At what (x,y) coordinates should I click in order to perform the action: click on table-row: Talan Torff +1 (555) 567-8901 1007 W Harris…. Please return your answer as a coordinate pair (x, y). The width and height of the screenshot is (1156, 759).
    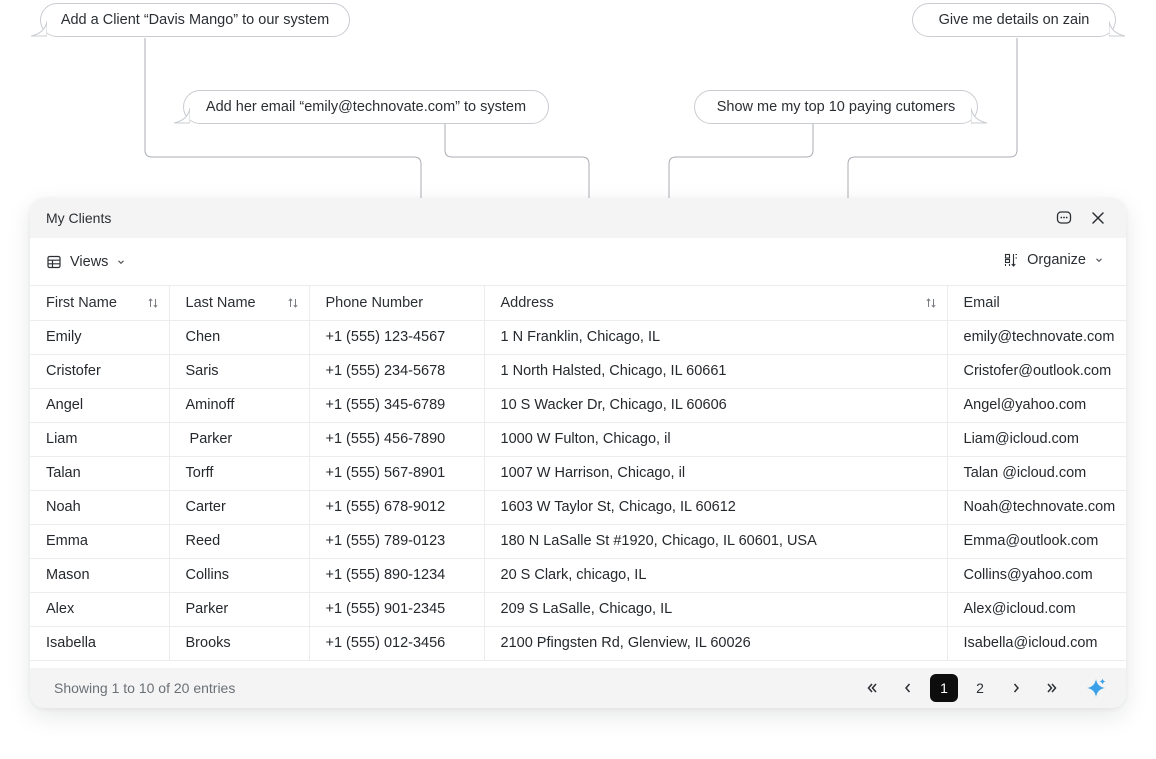
    Looking at the image, I should click on (578, 473).